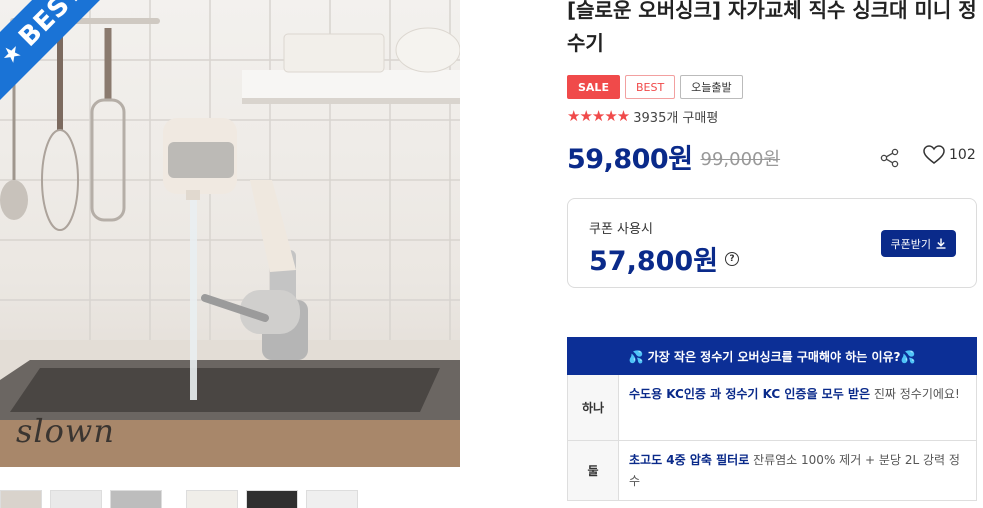 The height and width of the screenshot is (508, 983). What do you see at coordinates (650, 87) in the screenshot?
I see `best-badge: BEST` at bounding box center [650, 87].